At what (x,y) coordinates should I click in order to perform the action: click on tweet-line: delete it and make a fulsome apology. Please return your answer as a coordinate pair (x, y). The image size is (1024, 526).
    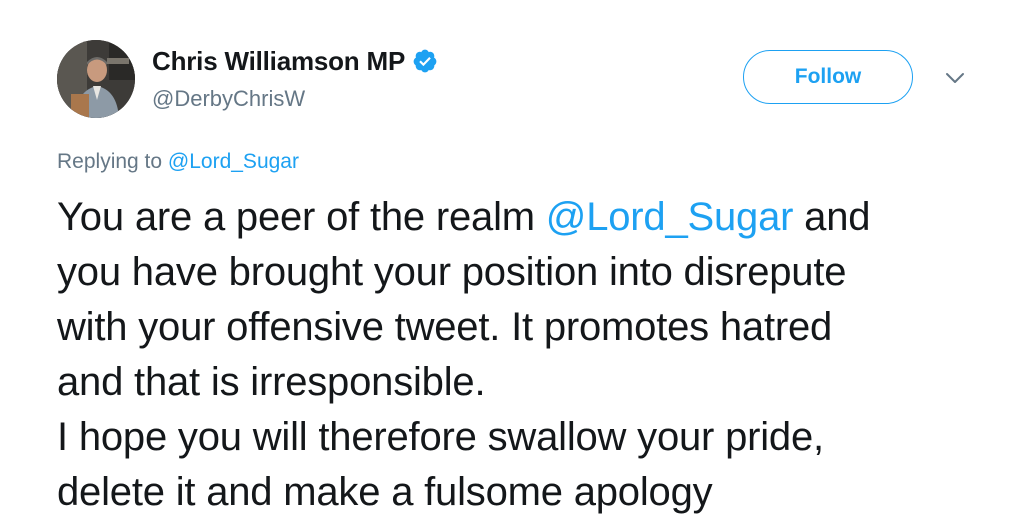
    Looking at the image, I should click on (385, 492).